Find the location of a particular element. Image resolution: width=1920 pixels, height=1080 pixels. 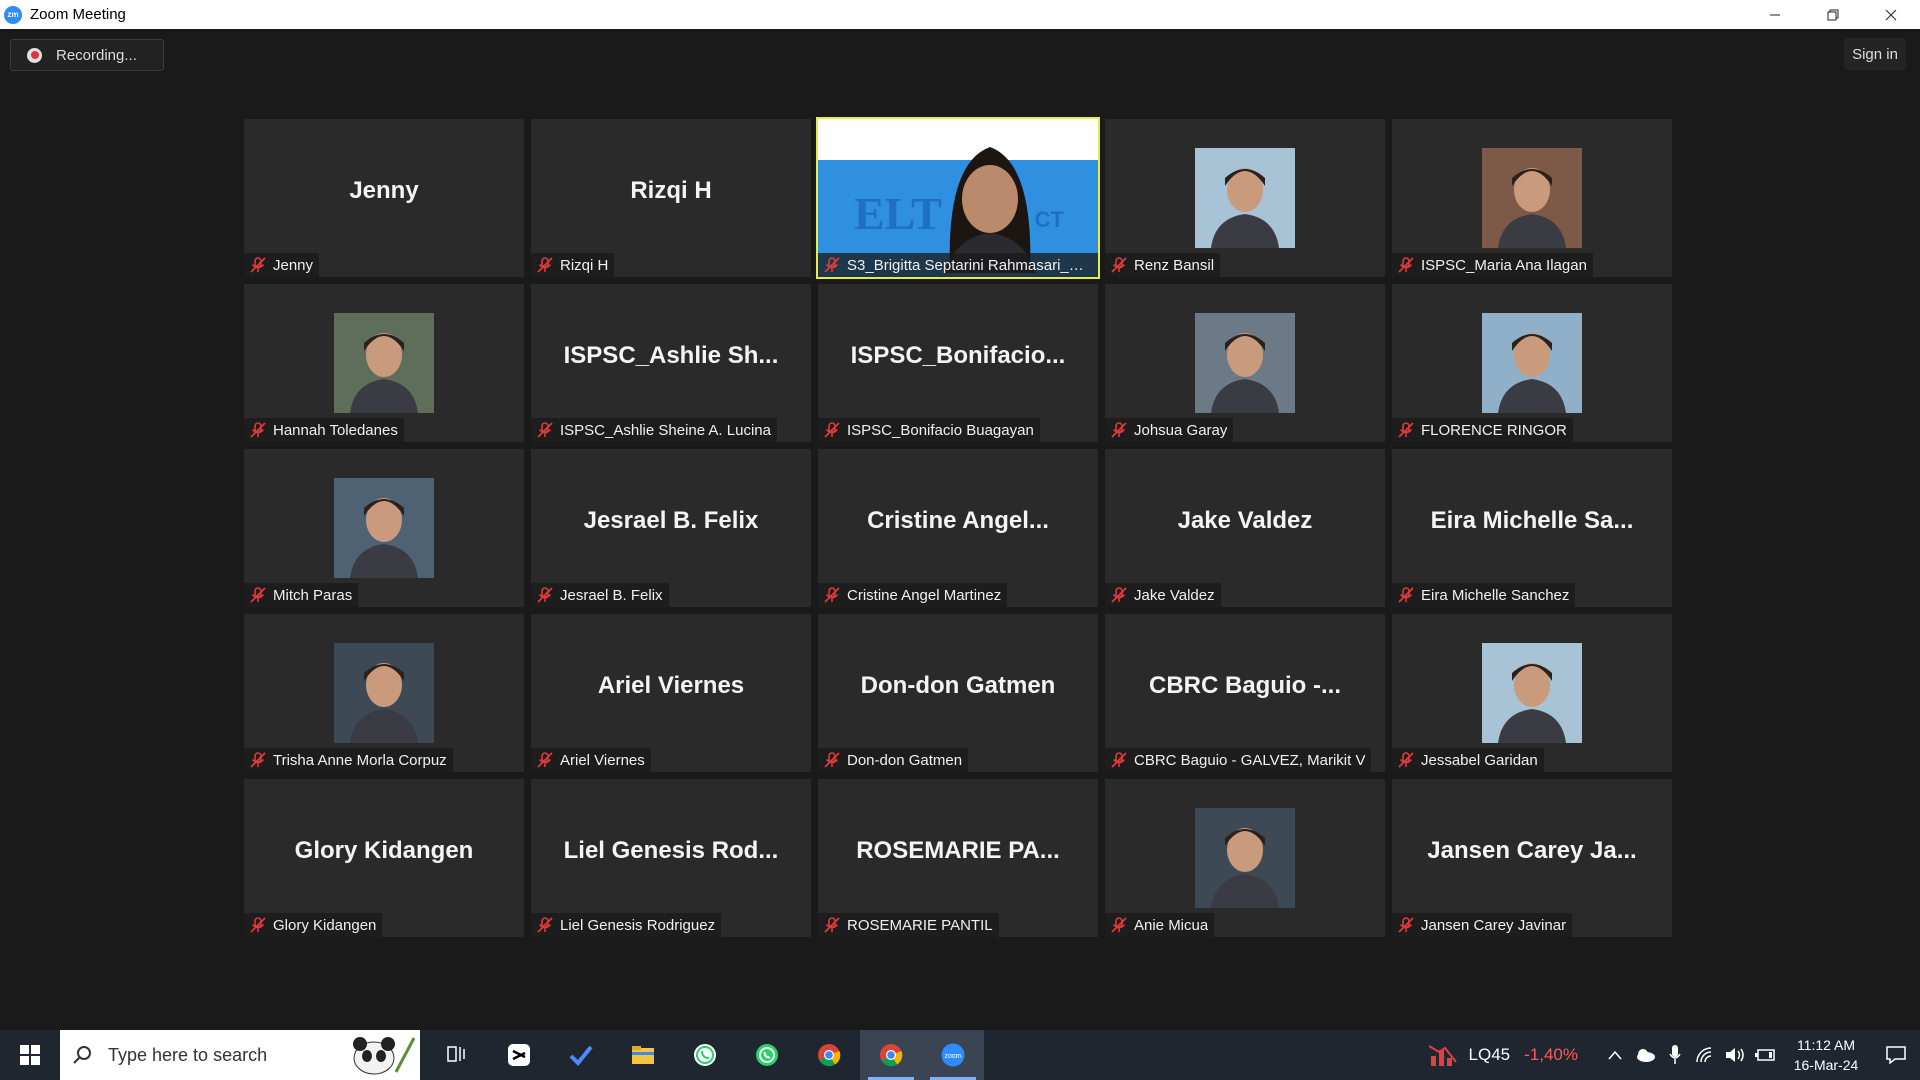

volume-button is located at coordinates (1735, 1055).